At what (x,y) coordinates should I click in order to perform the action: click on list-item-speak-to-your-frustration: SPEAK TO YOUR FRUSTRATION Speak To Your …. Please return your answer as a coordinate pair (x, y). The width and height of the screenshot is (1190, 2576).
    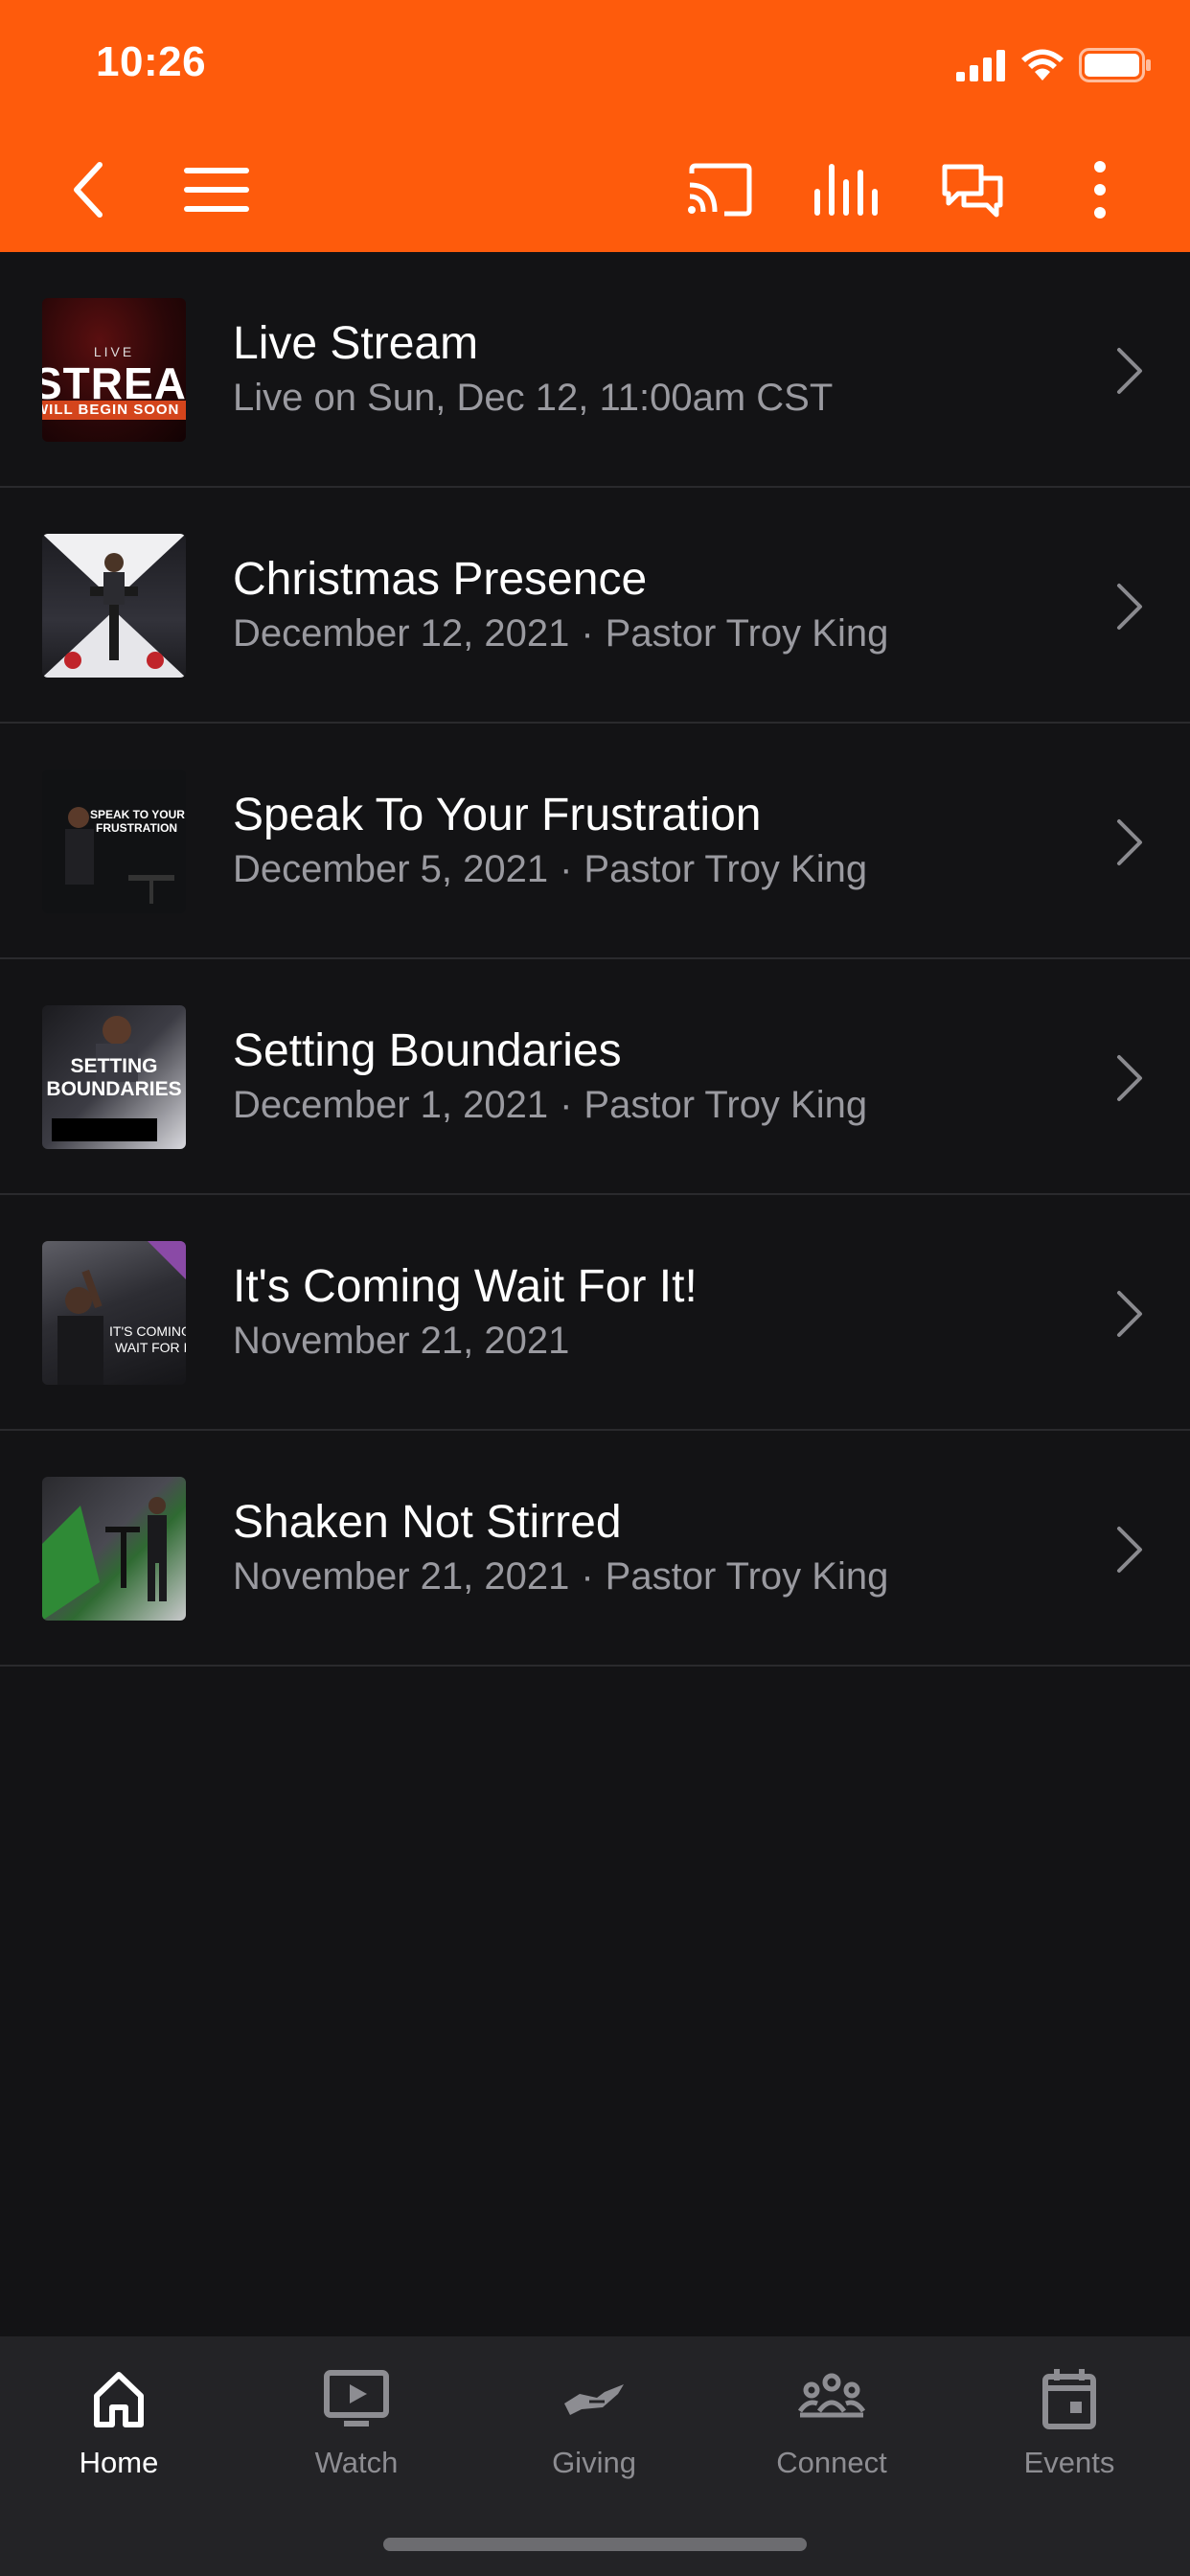
    Looking at the image, I should click on (595, 841).